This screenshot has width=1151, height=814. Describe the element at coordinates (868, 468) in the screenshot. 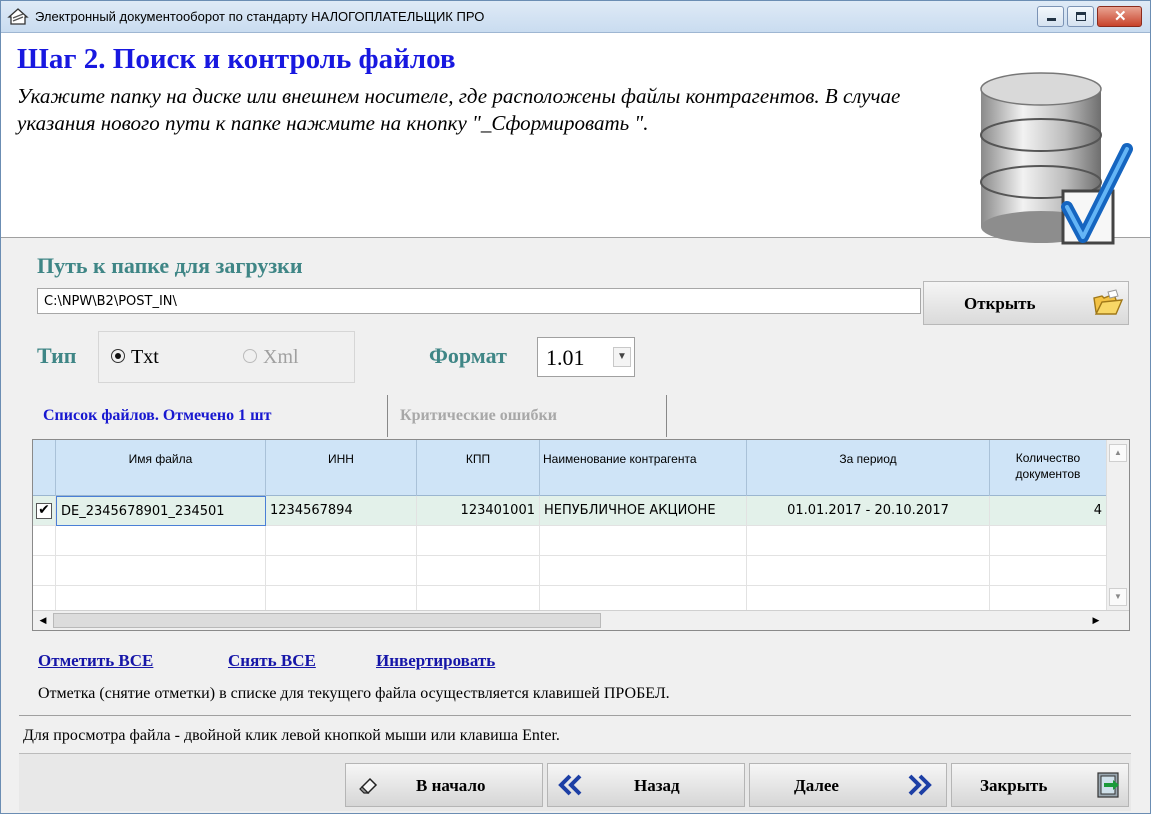

I see `header-period: За период` at that location.